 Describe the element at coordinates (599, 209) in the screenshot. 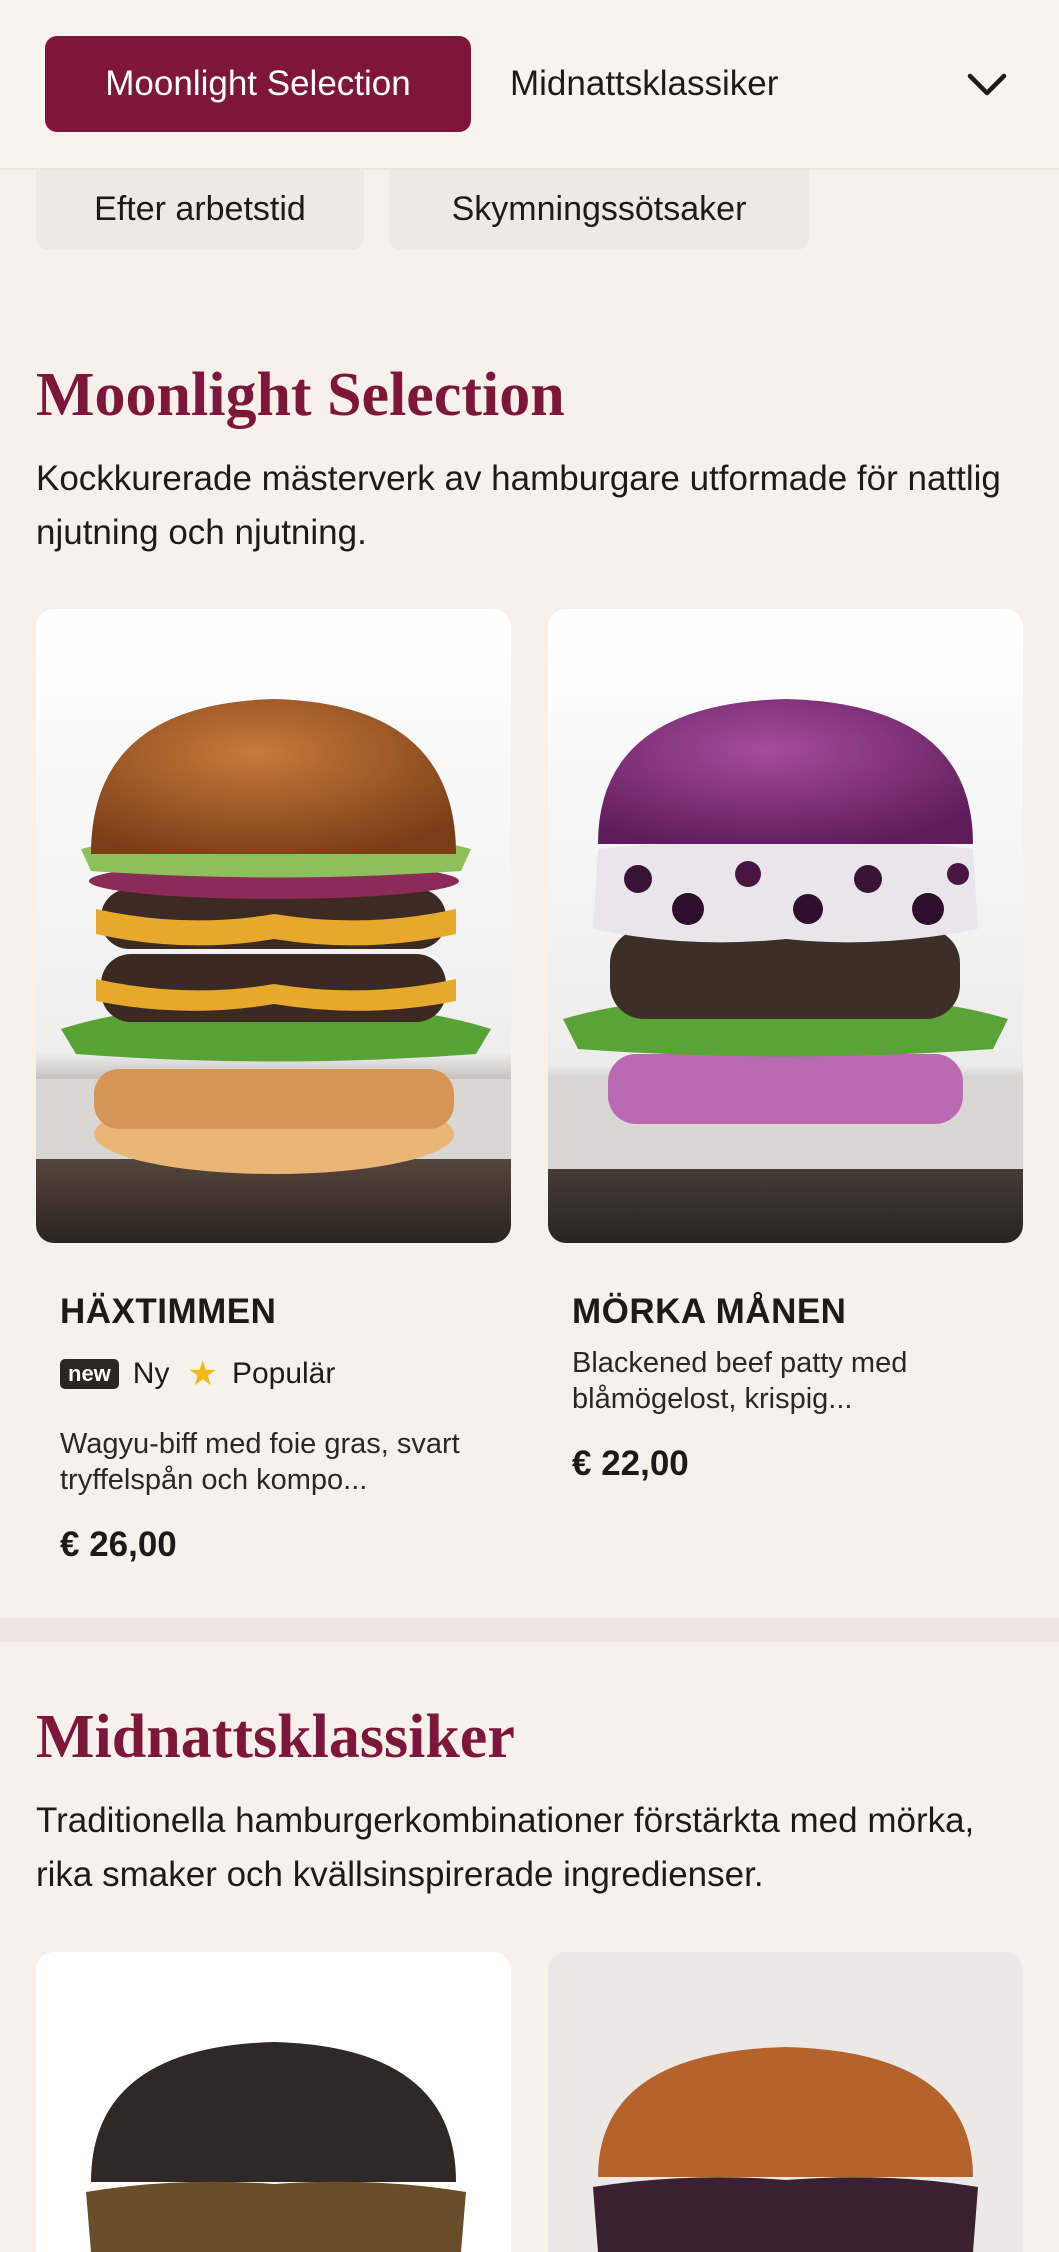

I see `chip-skymningssotsaker: Skymningssötsaker` at that location.